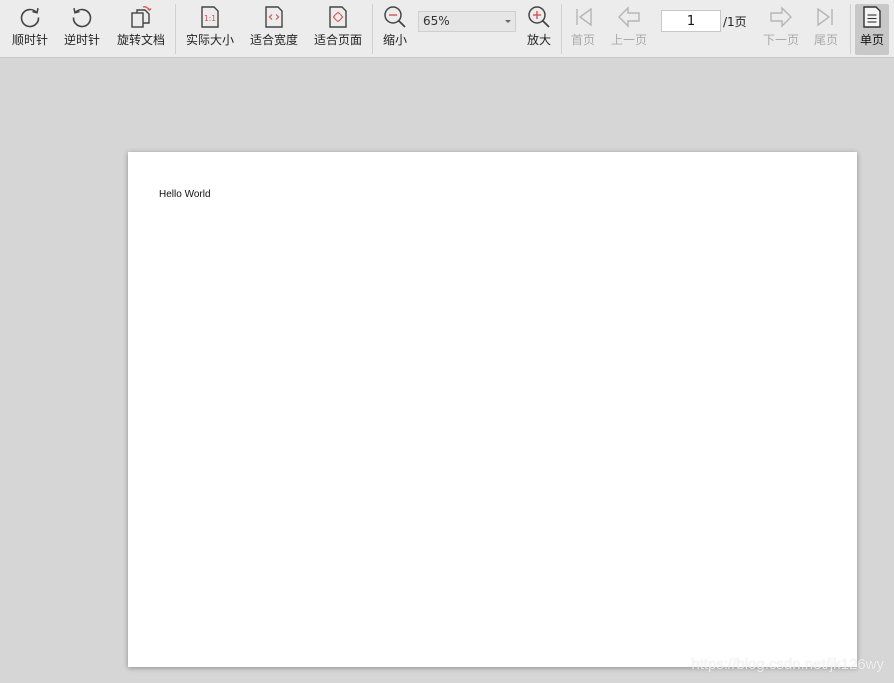  Describe the element at coordinates (582, 40) in the screenshot. I see `first-page-label: 首页` at that location.